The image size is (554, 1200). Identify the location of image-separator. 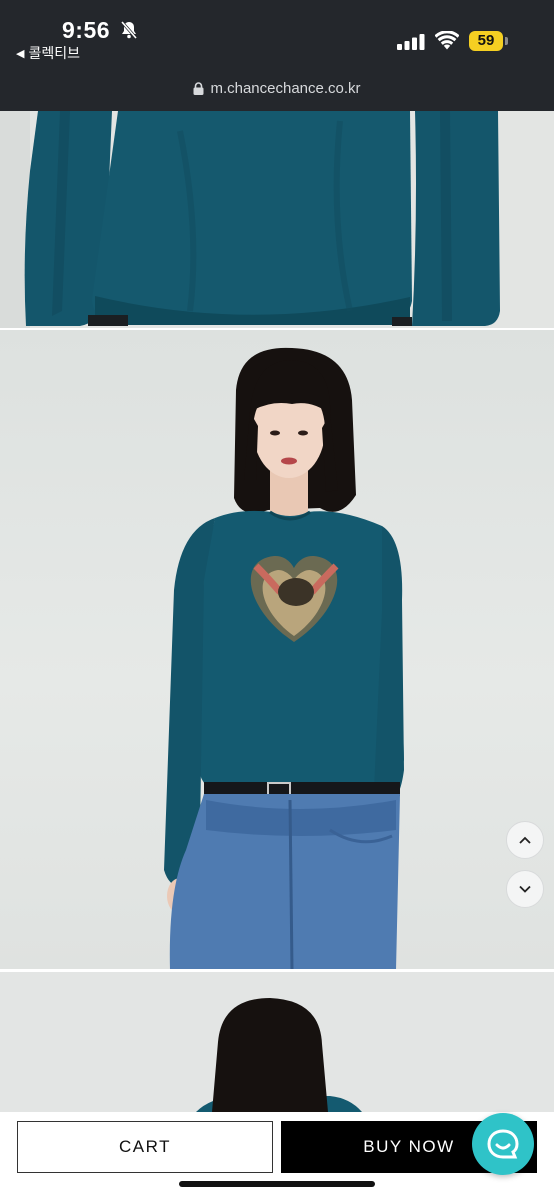
(277, 970).